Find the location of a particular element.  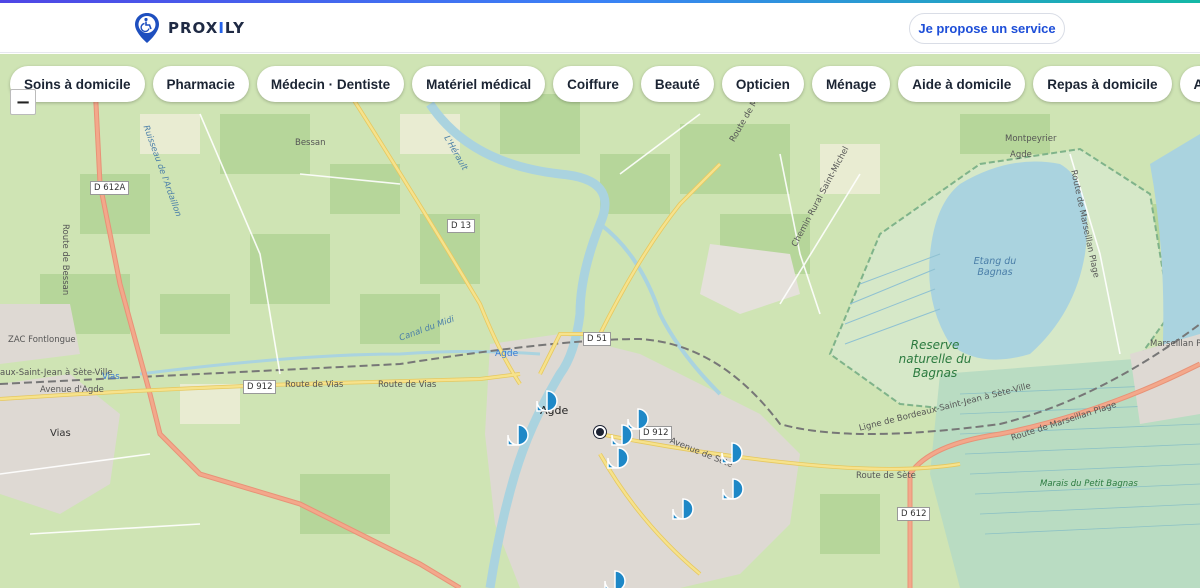

road-tag-d13: D 13 is located at coordinates (461, 226).